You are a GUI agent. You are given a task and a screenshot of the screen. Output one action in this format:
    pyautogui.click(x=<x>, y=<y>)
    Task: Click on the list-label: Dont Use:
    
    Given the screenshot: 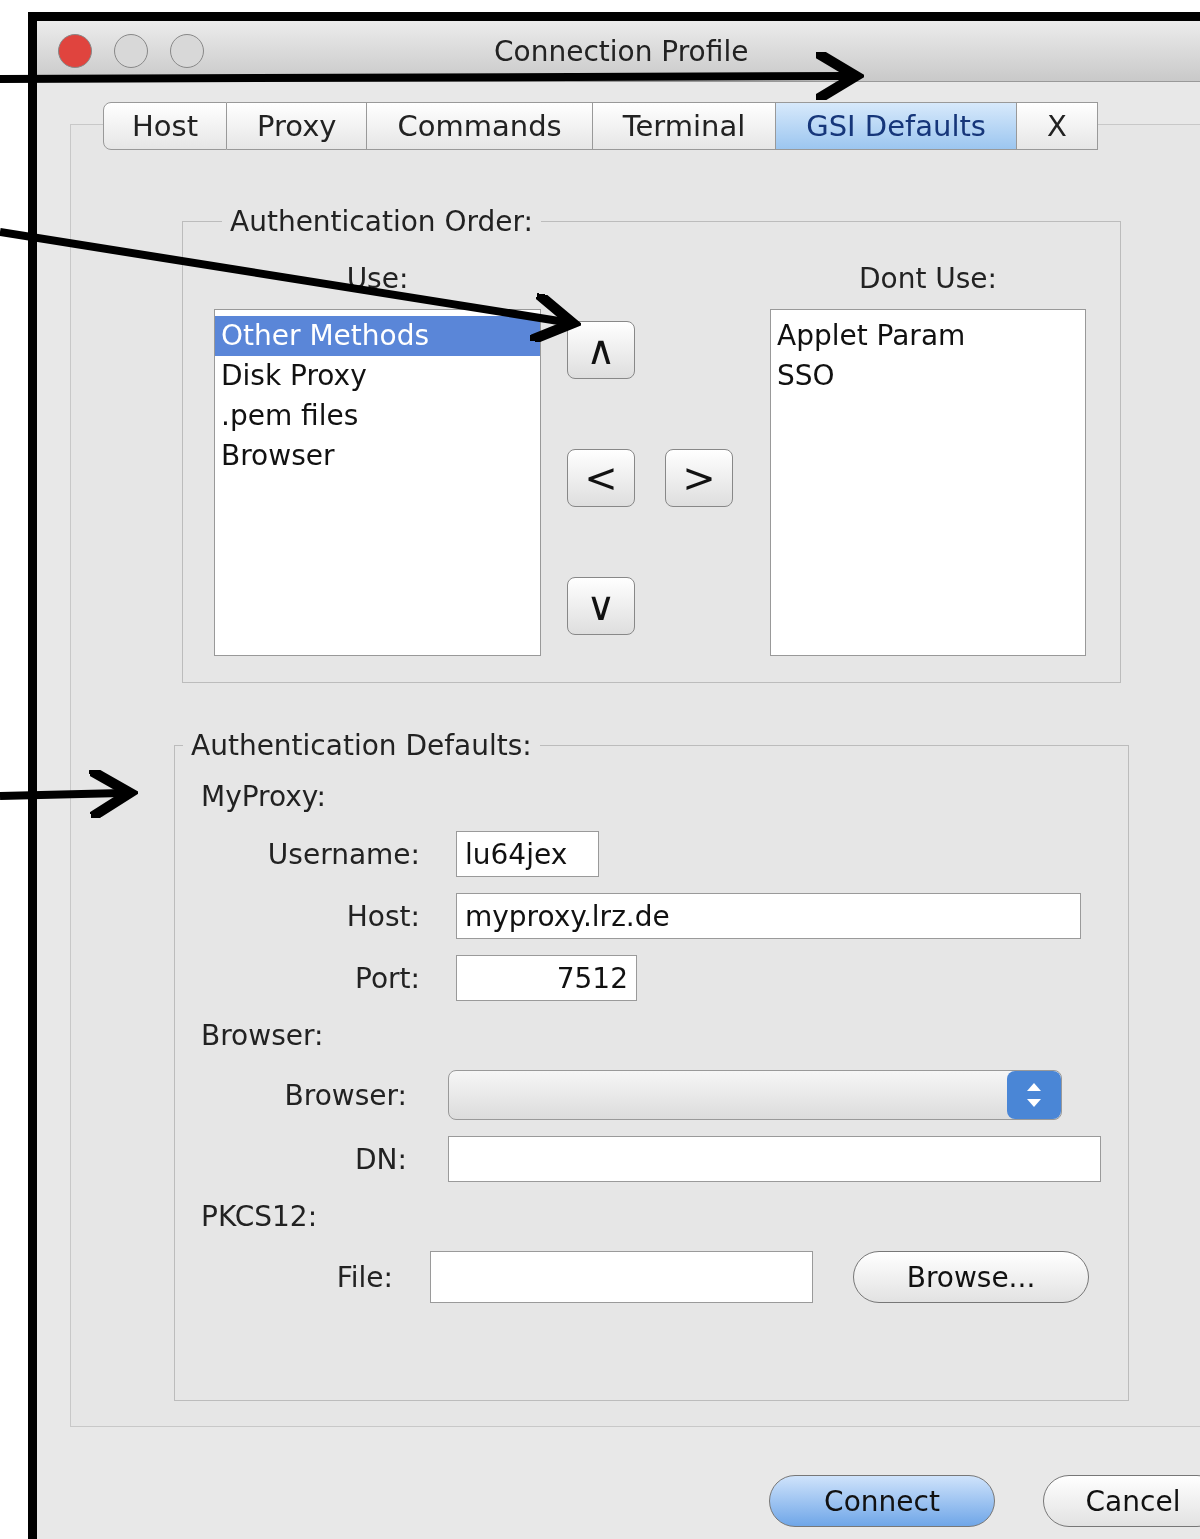 What is the action you would take?
    pyautogui.click(x=928, y=279)
    